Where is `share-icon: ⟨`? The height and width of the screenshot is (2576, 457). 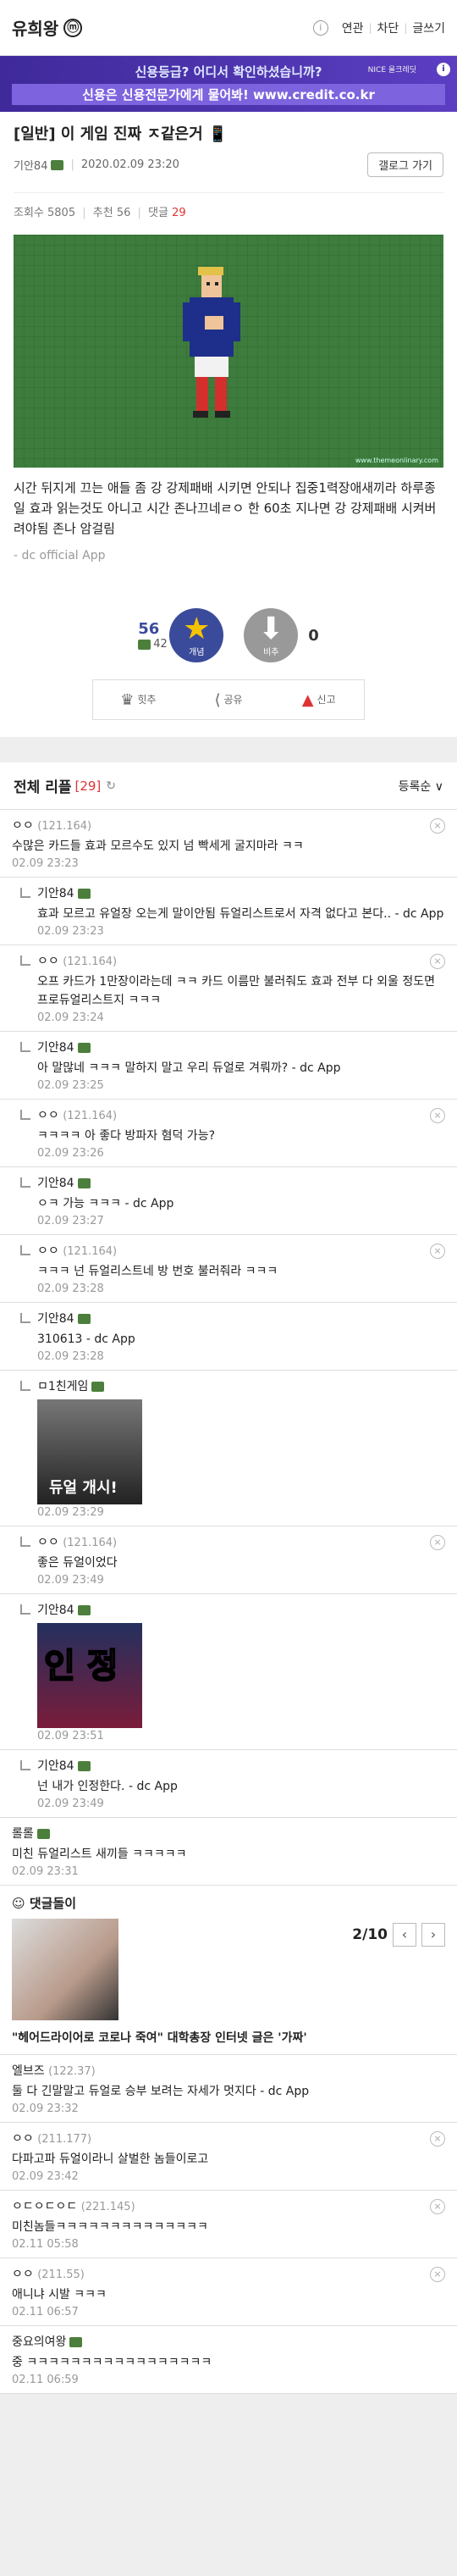 share-icon: ⟨ is located at coordinates (217, 699).